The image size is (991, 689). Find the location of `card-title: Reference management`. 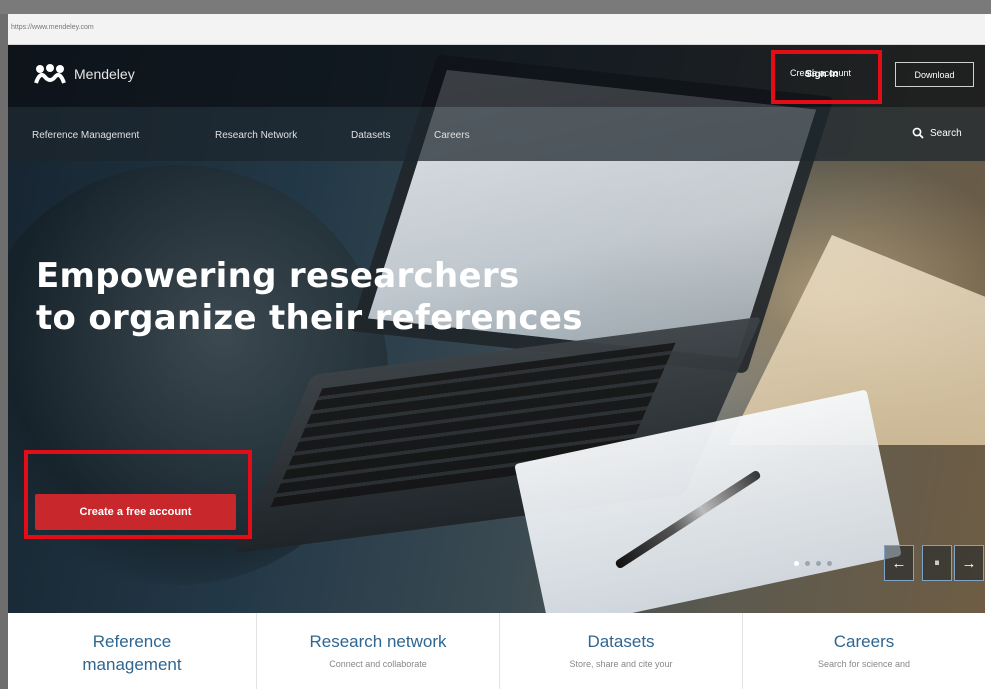

card-title: Reference management is located at coordinates (132, 653).